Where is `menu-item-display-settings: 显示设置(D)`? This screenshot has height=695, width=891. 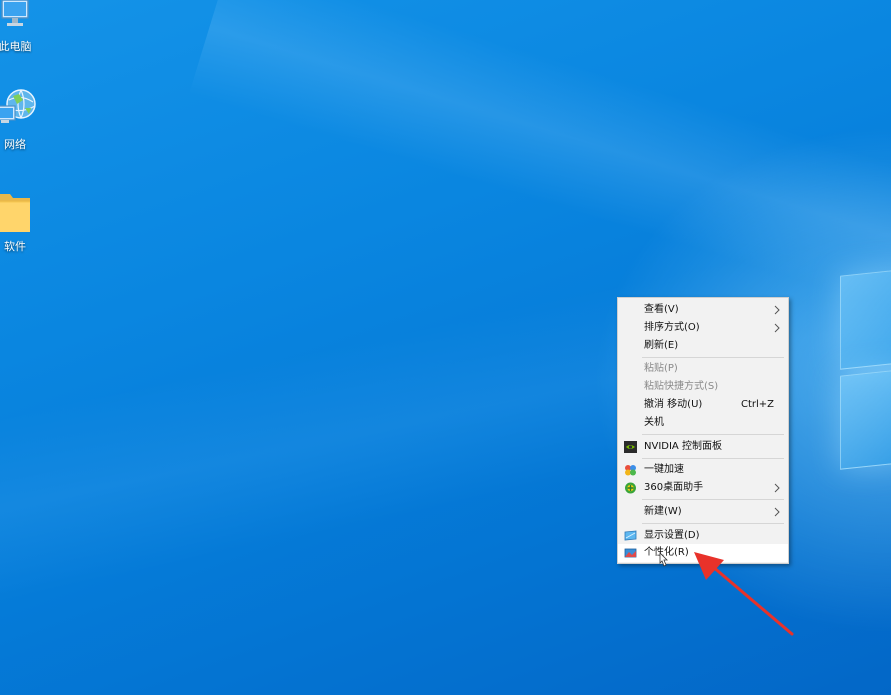 menu-item-display-settings: 显示设置(D) is located at coordinates (703, 536).